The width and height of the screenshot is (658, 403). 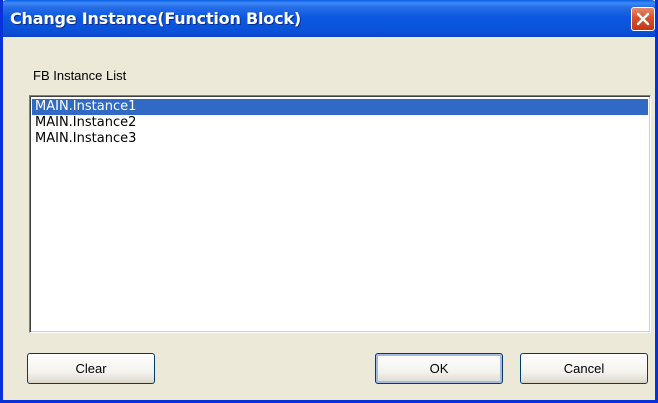 What do you see at coordinates (80, 75) in the screenshot?
I see `fb-instance-list-label: FB Instance List` at bounding box center [80, 75].